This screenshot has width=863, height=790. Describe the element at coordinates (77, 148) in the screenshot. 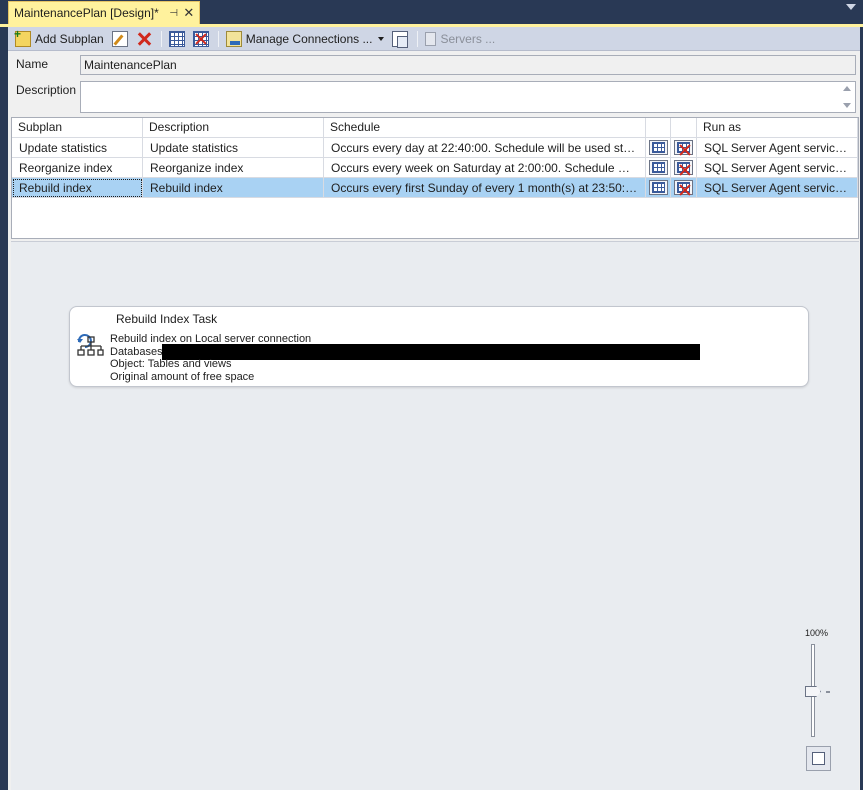

I see `subplan-cell: Update statistics` at that location.